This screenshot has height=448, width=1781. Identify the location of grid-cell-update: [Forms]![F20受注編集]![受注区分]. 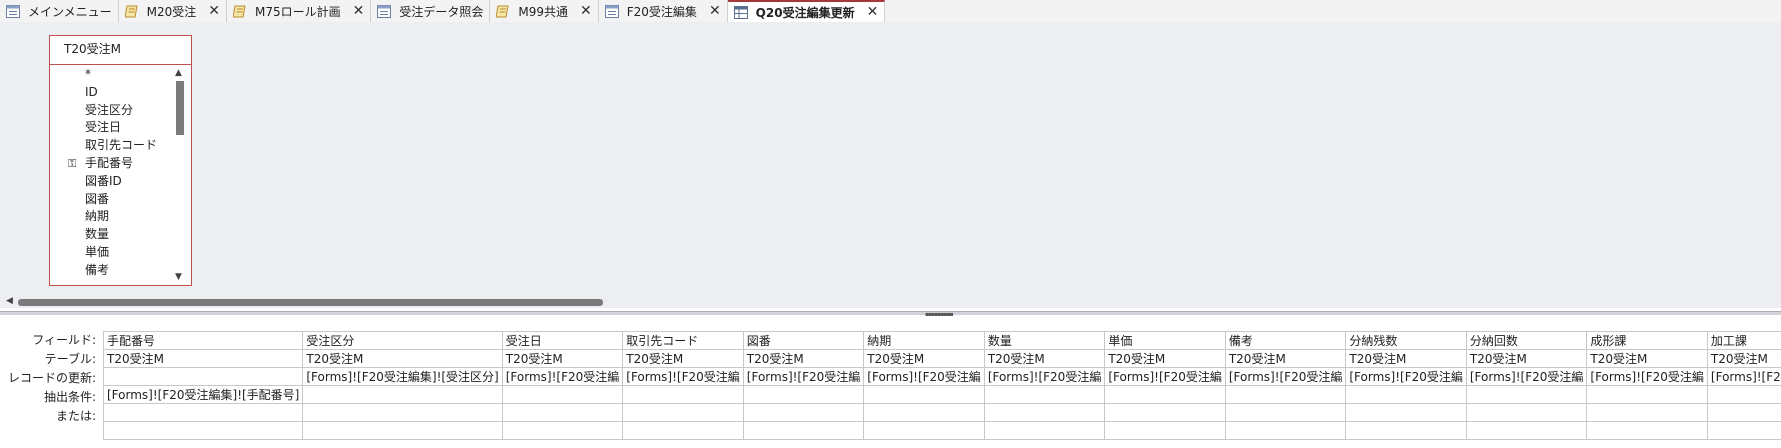
(402, 376).